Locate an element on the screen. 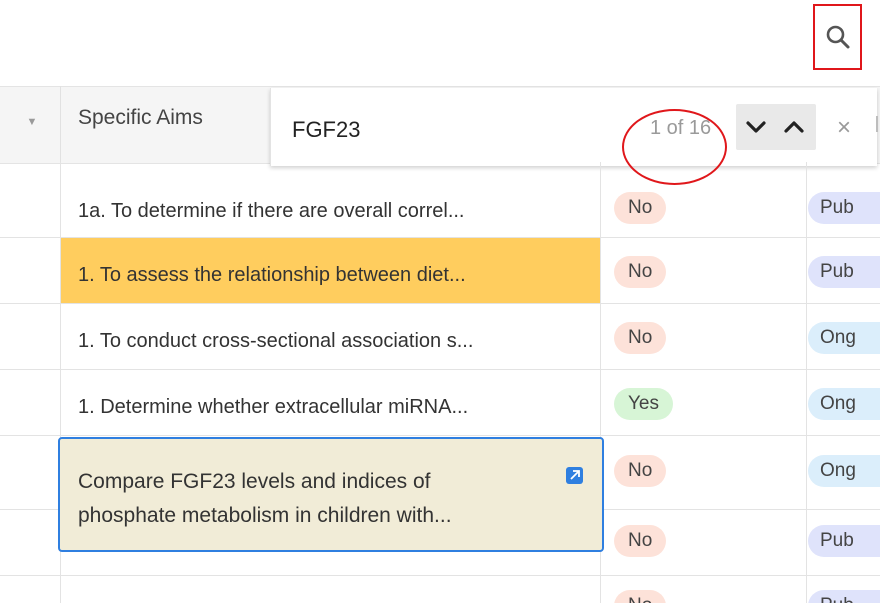  expand-icon is located at coordinates (574, 475).